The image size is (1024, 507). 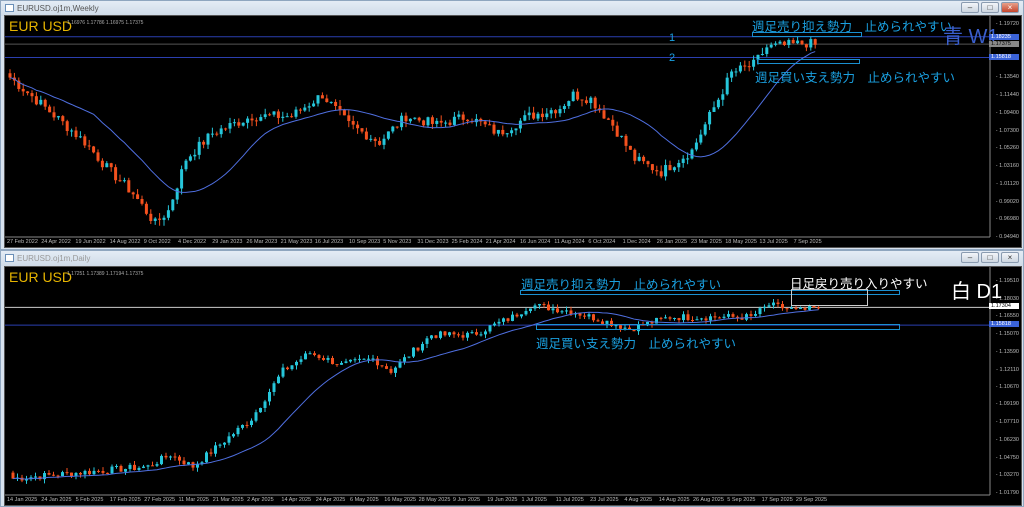 I want to click on price-tick-label: - 1.07300, so click(x=1007, y=130).